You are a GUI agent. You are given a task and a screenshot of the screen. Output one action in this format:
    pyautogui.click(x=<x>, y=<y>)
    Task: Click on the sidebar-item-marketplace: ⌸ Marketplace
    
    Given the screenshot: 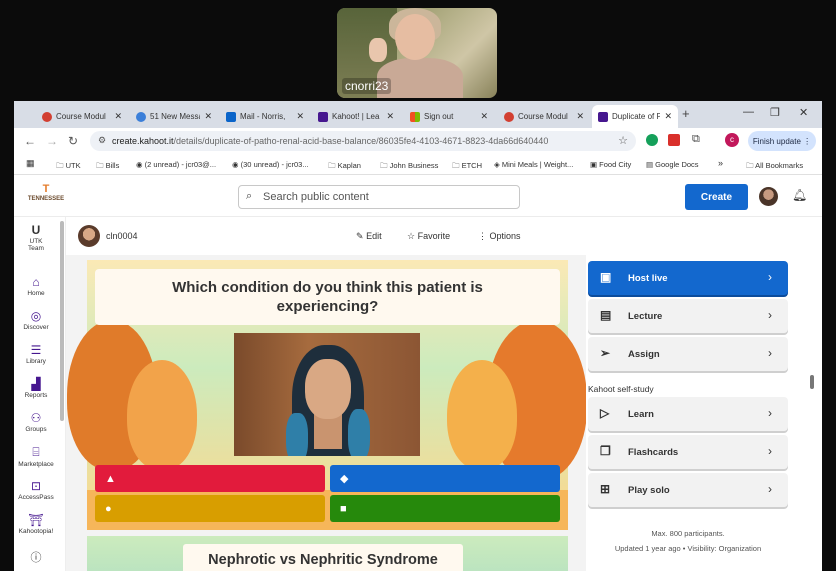 What is the action you would take?
    pyautogui.click(x=36, y=456)
    